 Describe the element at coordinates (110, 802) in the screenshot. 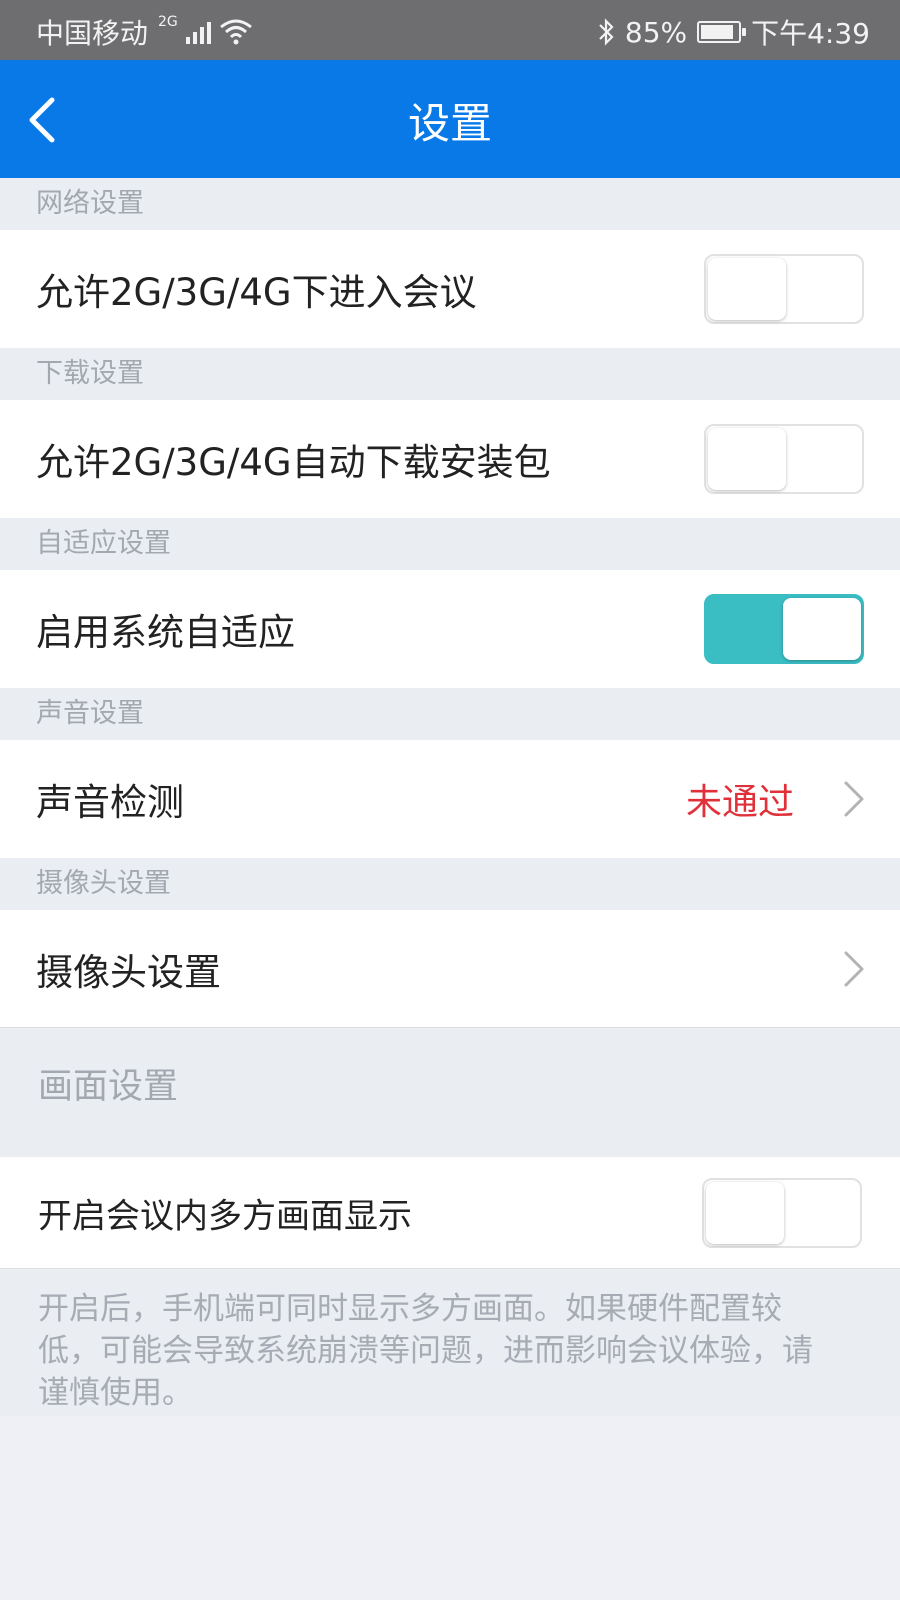

I see `row-label: 声音检测` at that location.